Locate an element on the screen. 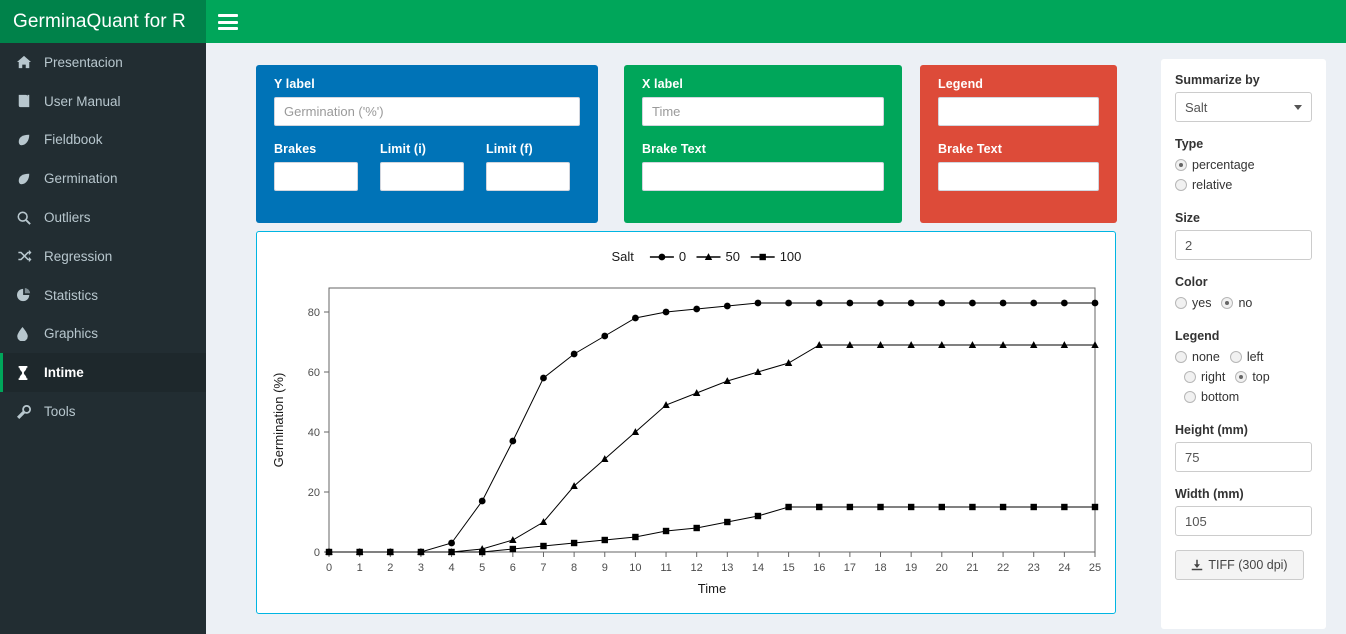 The width and height of the screenshot is (1346, 634). sidebar-item-germination: Germination is located at coordinates (103, 178).